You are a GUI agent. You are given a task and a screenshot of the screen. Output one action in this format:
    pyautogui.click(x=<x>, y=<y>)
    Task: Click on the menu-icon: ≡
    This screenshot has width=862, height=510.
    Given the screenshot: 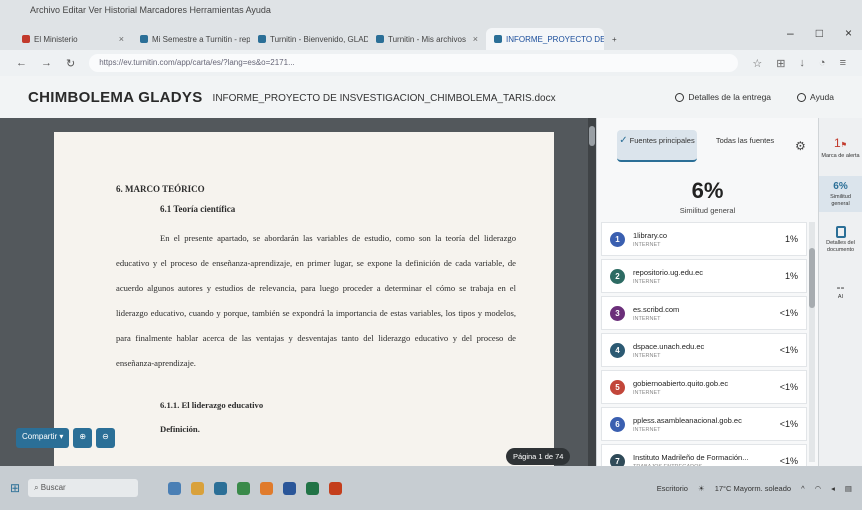 What is the action you would take?
    pyautogui.click(x=843, y=63)
    